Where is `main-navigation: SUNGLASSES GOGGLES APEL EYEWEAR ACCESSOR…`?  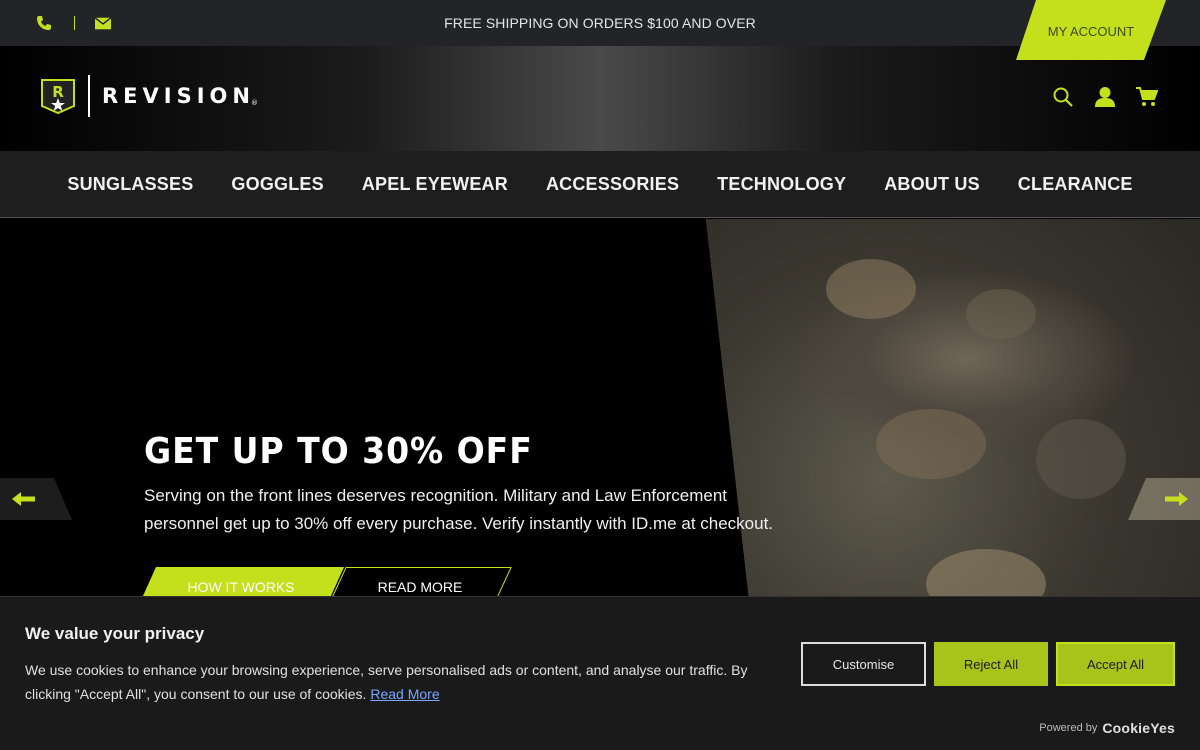
main-navigation: SUNGLASSES GOGGLES APEL EYEWEAR ACCESSOR… is located at coordinates (600, 184).